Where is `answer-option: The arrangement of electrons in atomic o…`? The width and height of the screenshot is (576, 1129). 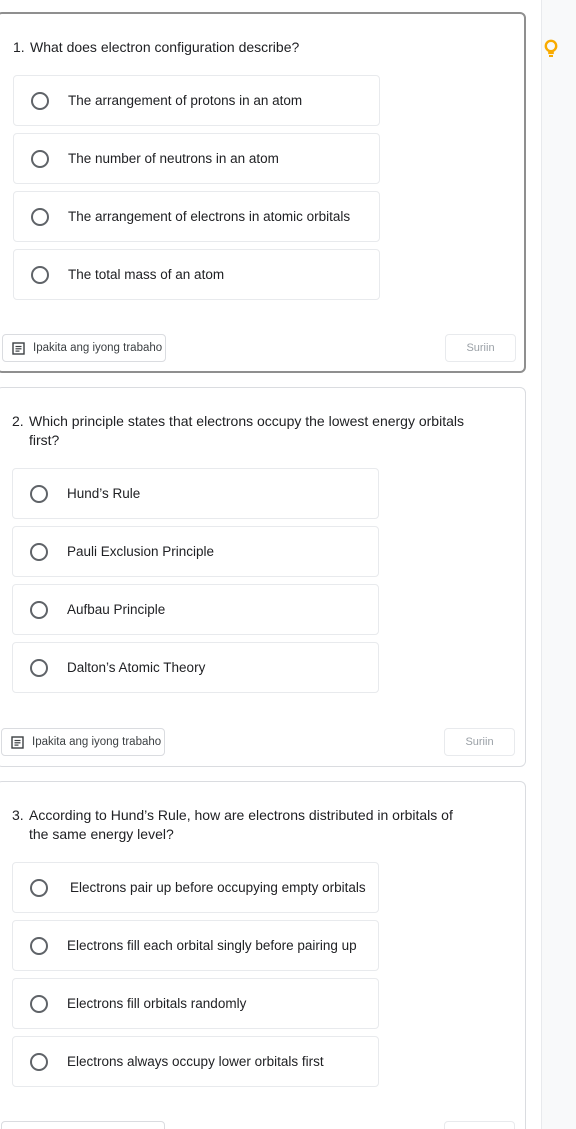 answer-option: The arrangement of electrons in atomic o… is located at coordinates (196, 216).